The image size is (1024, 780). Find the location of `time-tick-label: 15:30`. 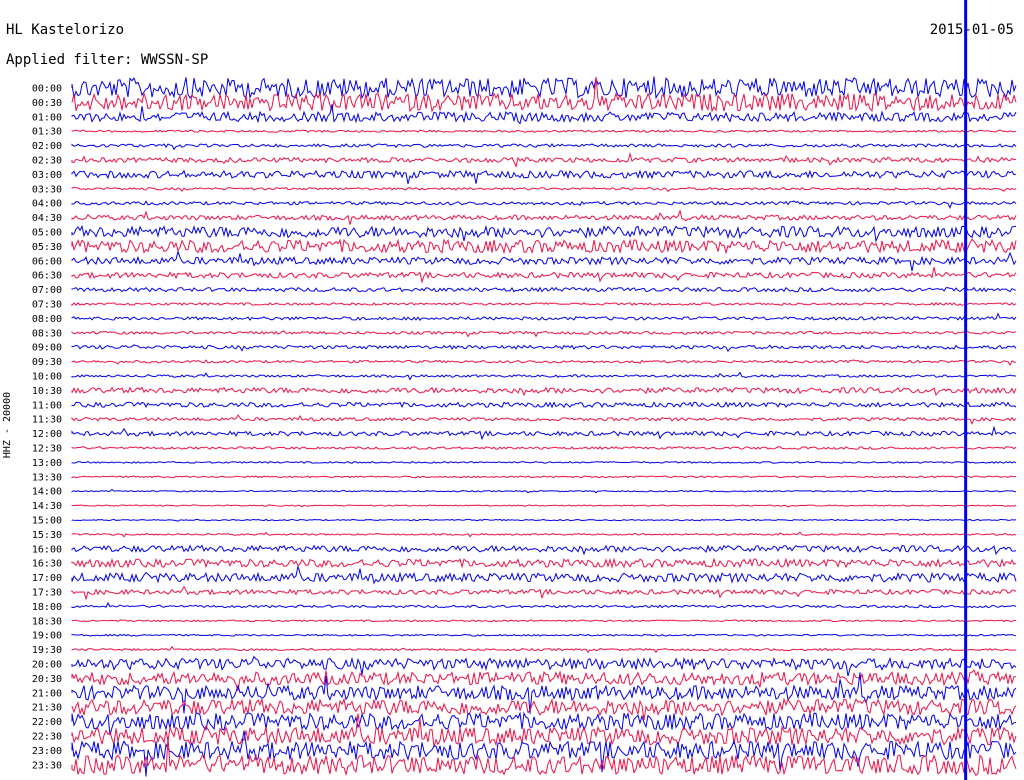

time-tick-label: 15:30 is located at coordinates (47, 535).